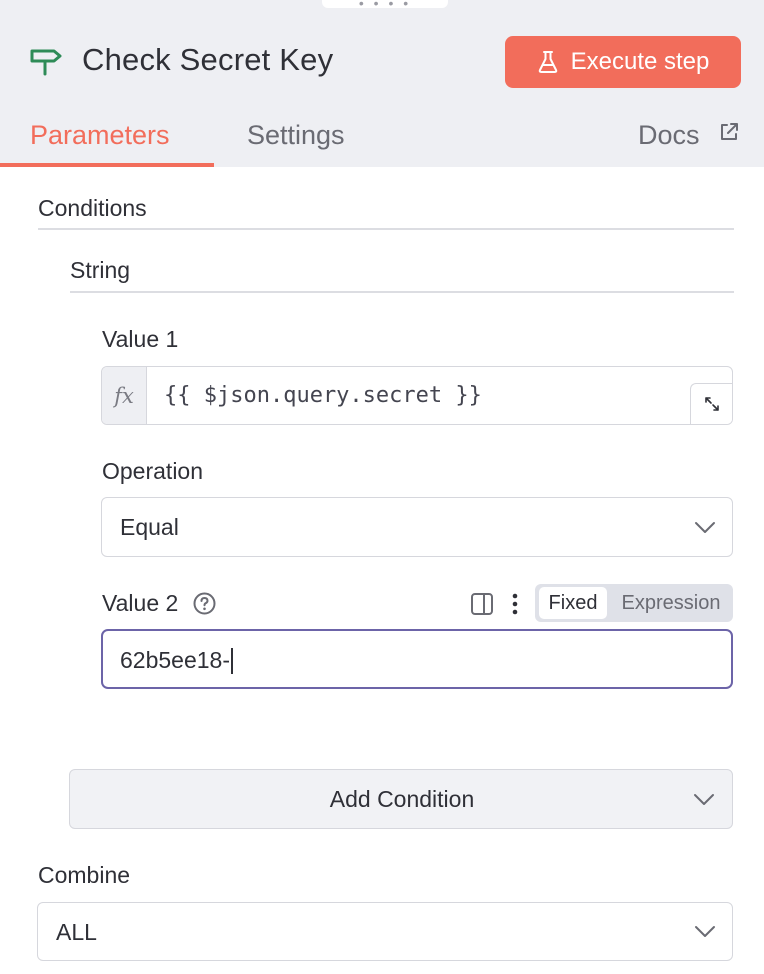  What do you see at coordinates (385, 5) in the screenshot?
I see `drag-handle-icon: • • • •` at bounding box center [385, 5].